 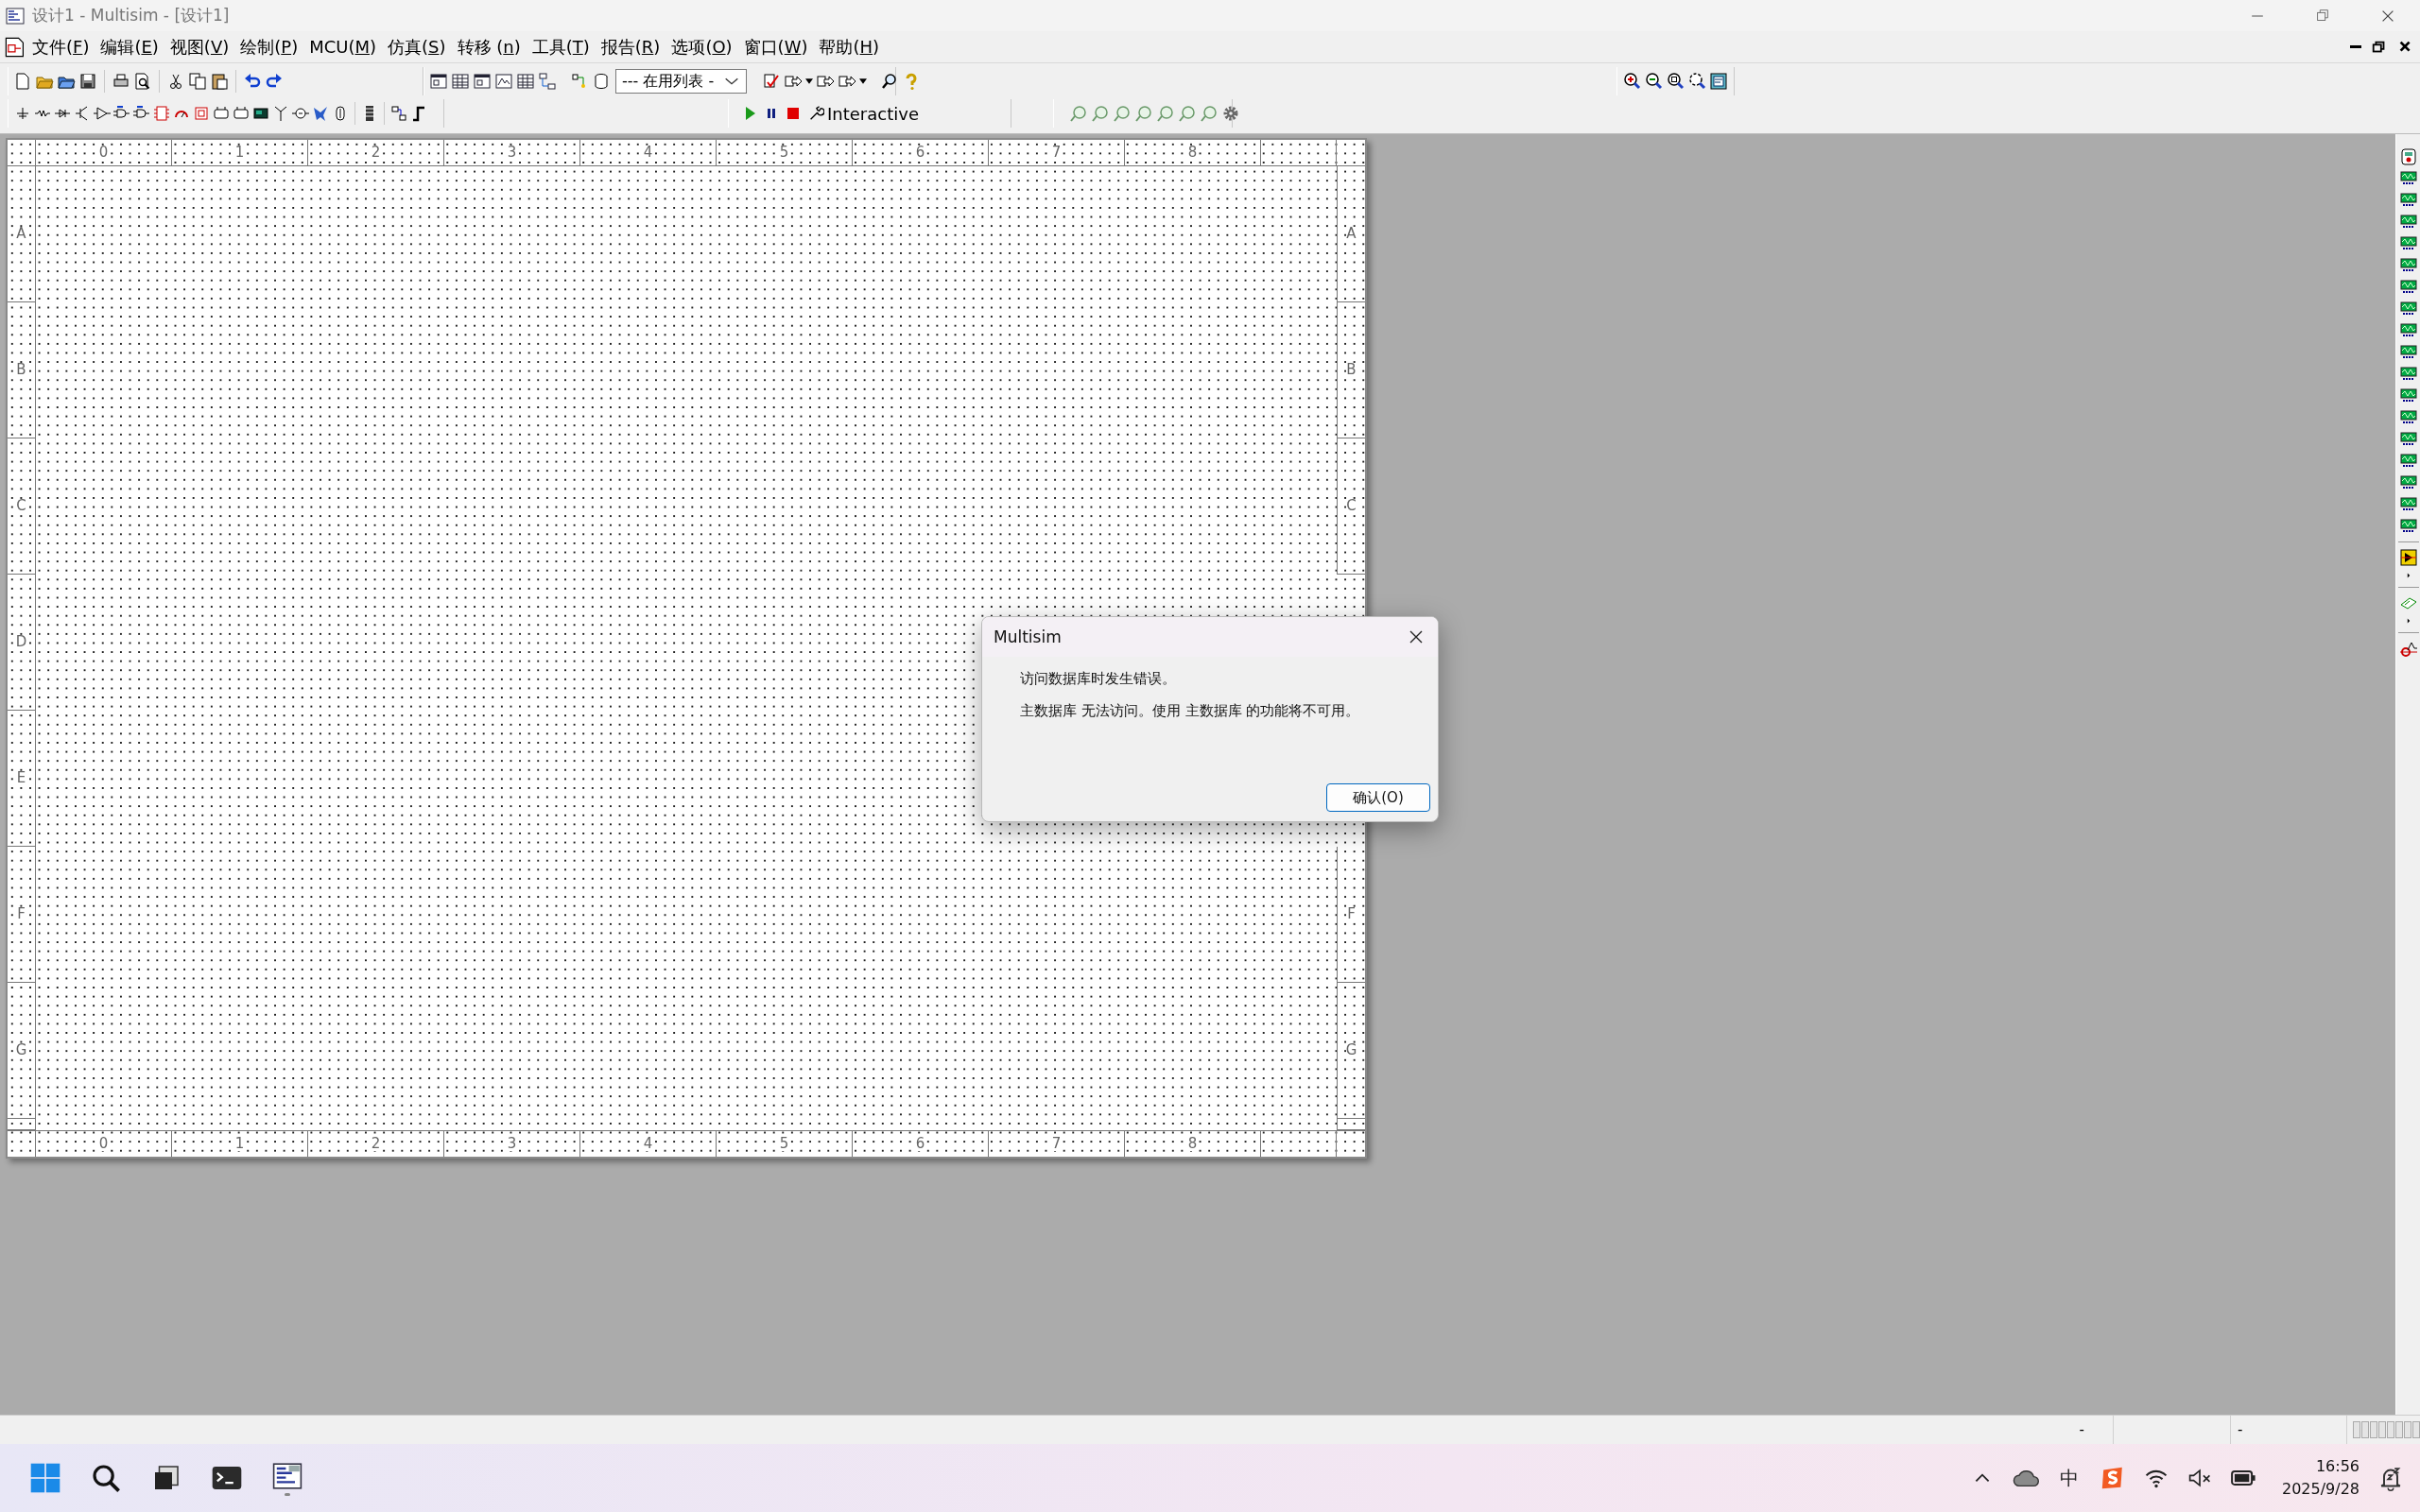 What do you see at coordinates (87, 81) in the screenshot?
I see `save-icon` at bounding box center [87, 81].